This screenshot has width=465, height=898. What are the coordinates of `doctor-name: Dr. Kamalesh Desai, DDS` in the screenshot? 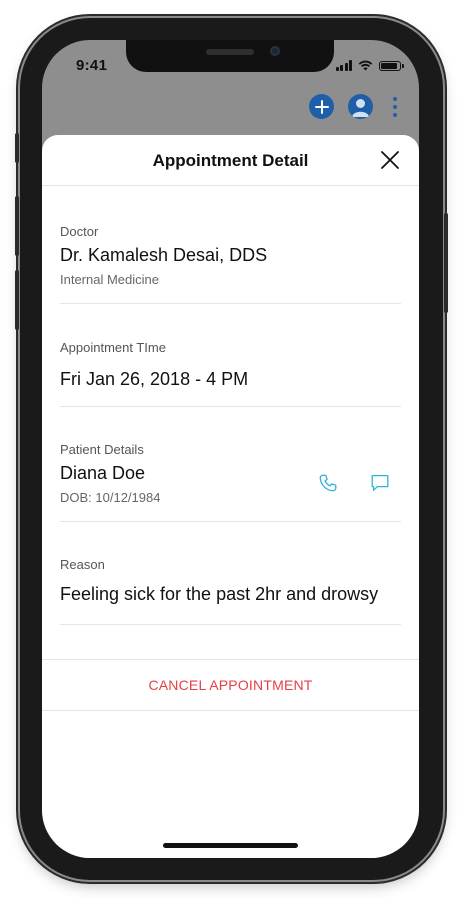 It's located at (164, 255).